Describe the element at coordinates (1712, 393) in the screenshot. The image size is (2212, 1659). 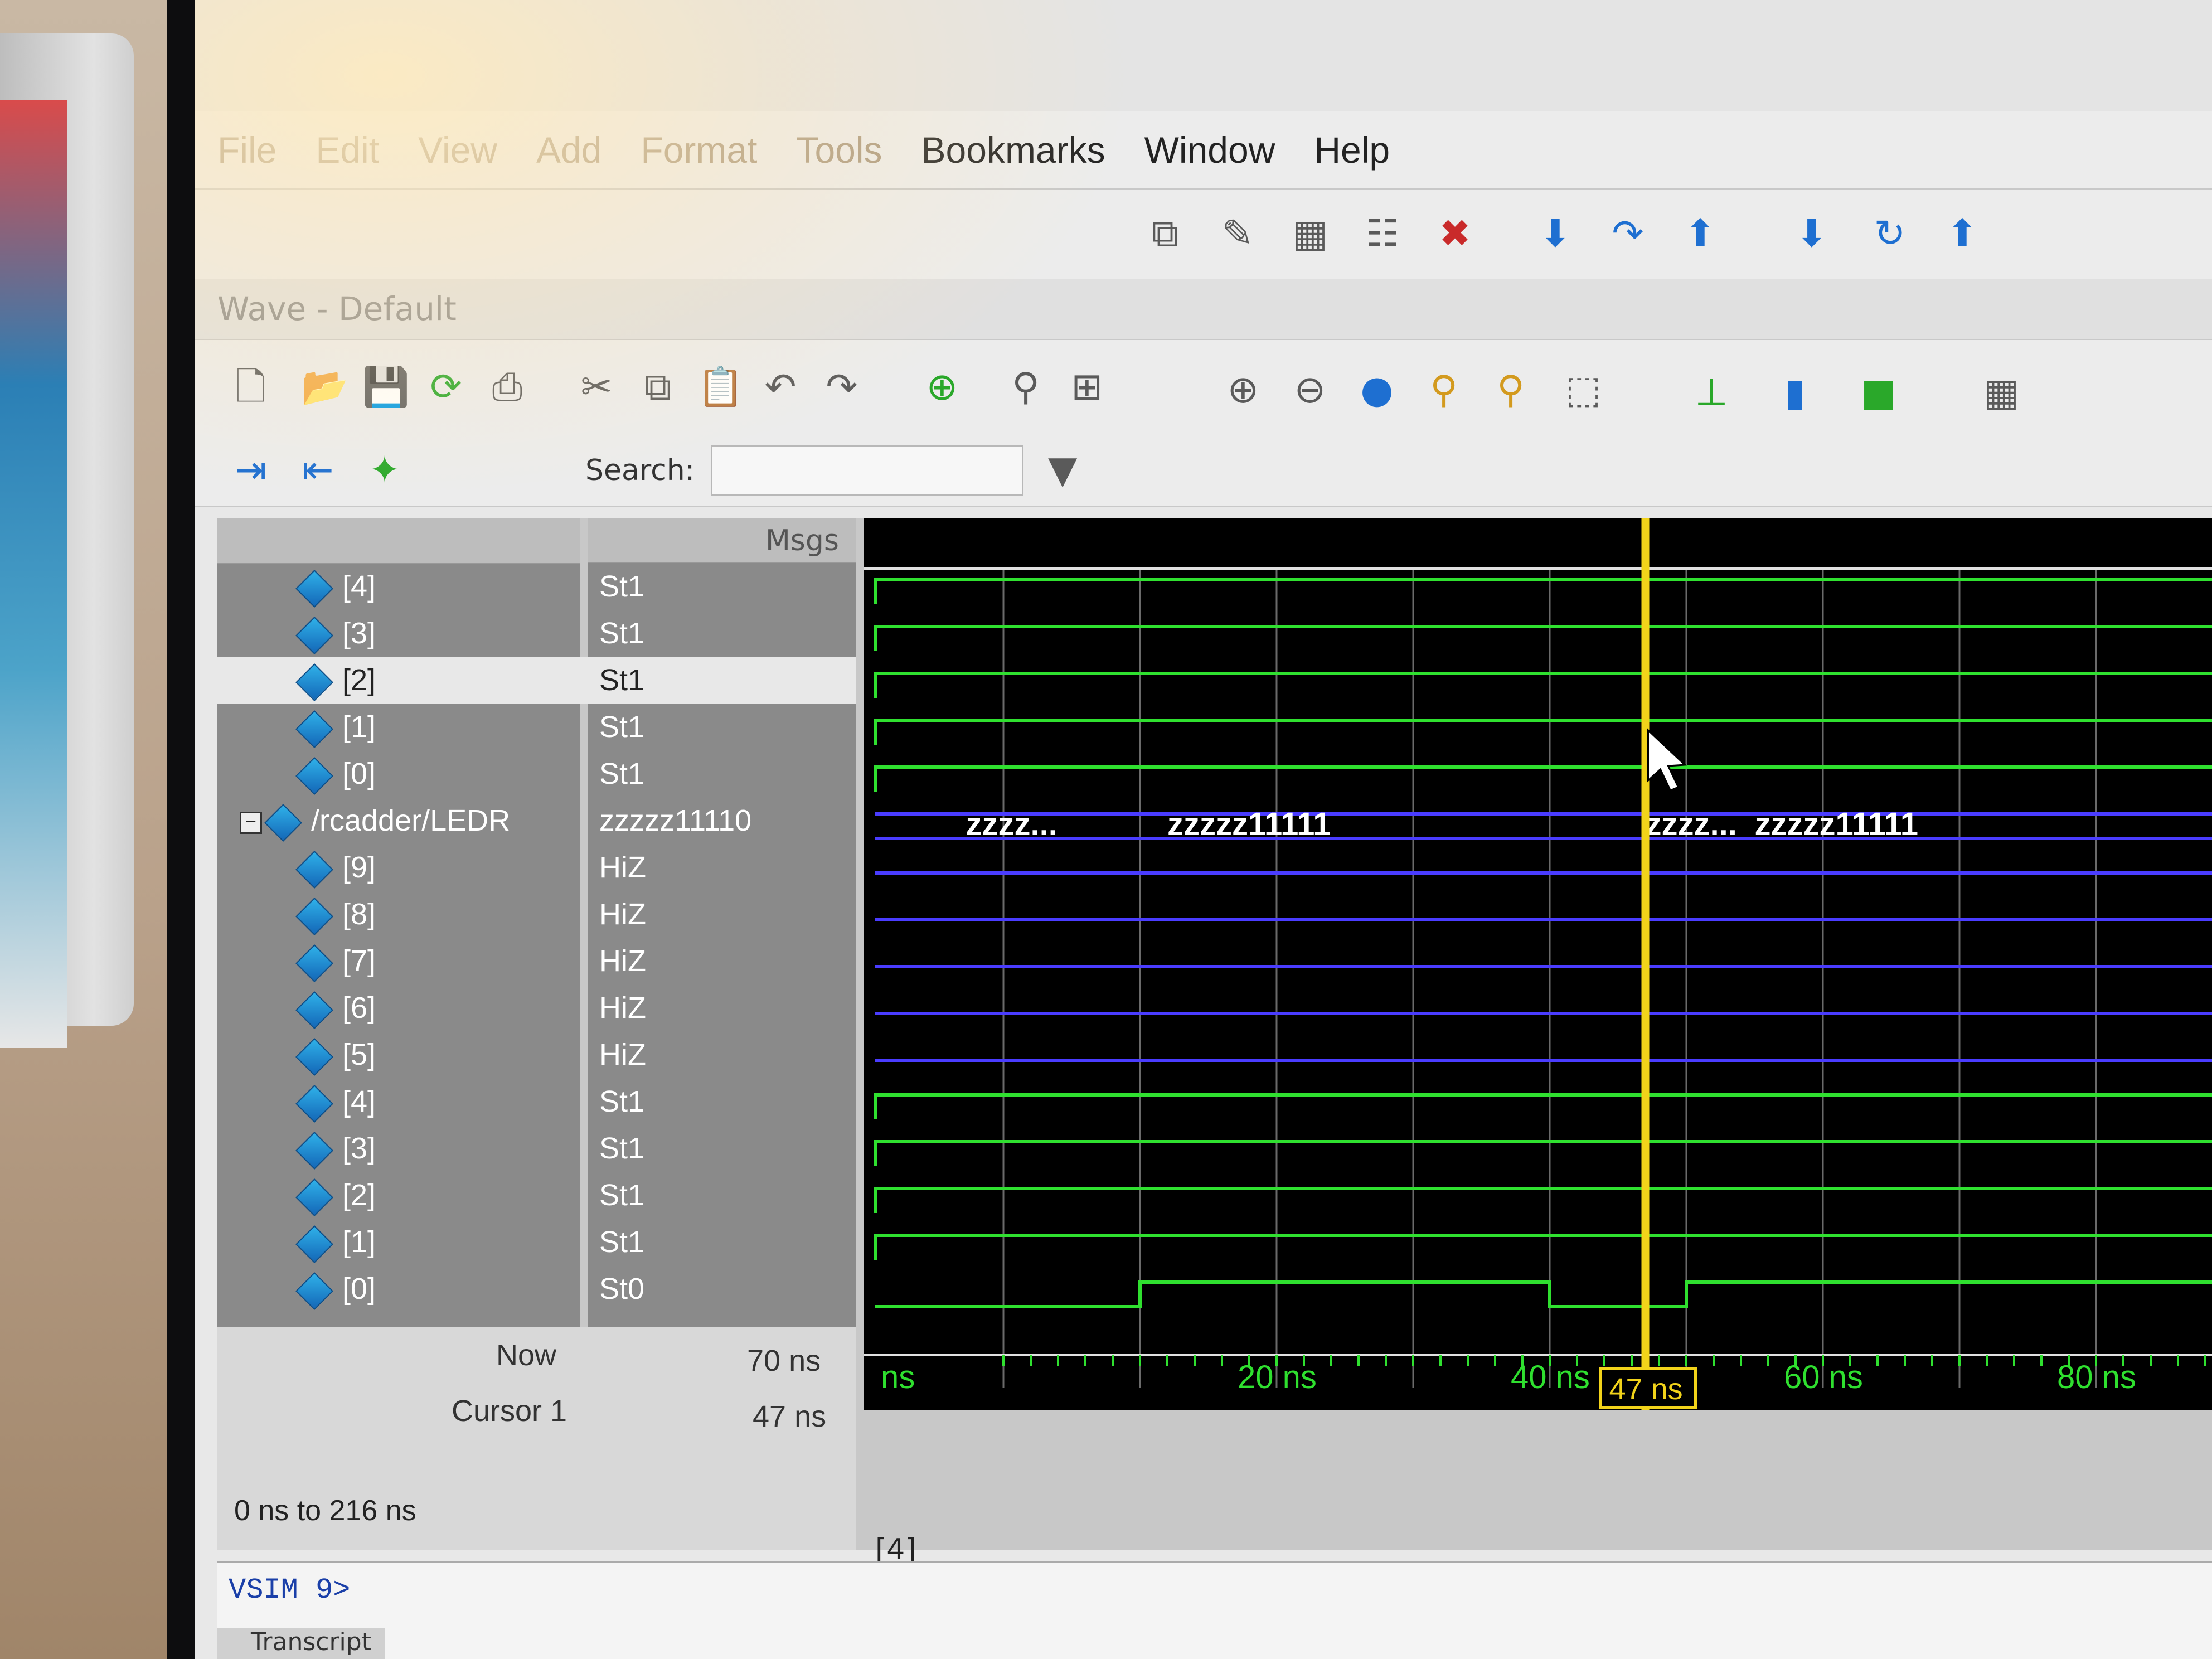
I see `cursor-line-icon: ⊥` at that location.